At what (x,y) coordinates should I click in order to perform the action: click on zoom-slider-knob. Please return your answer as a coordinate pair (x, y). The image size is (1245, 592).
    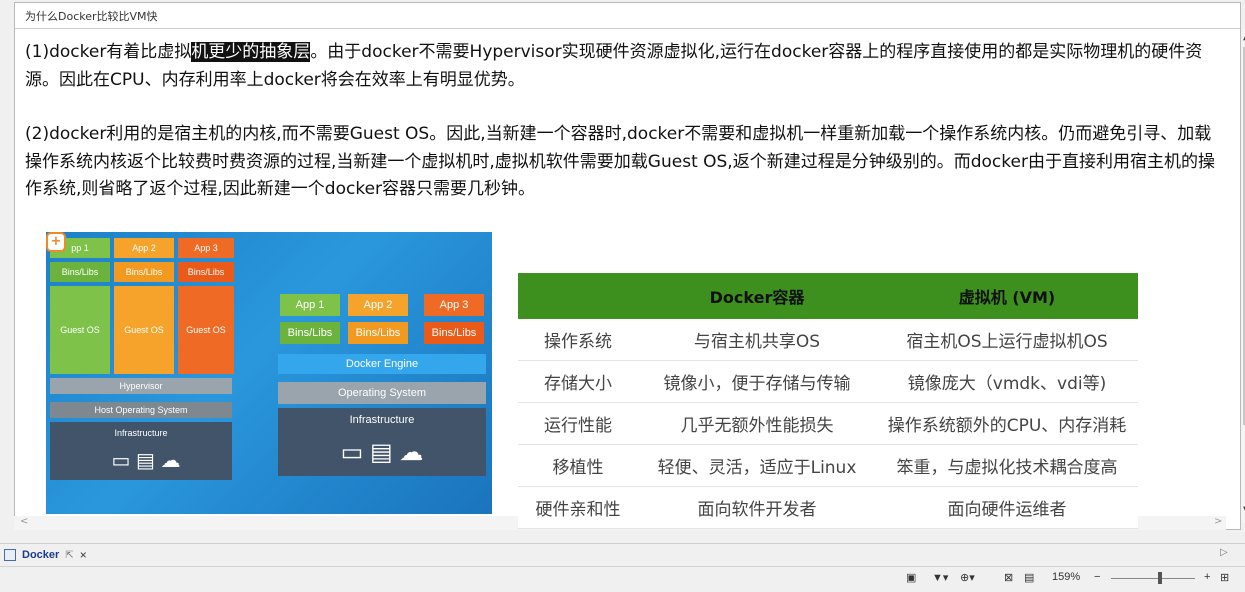
    Looking at the image, I should click on (1160, 578).